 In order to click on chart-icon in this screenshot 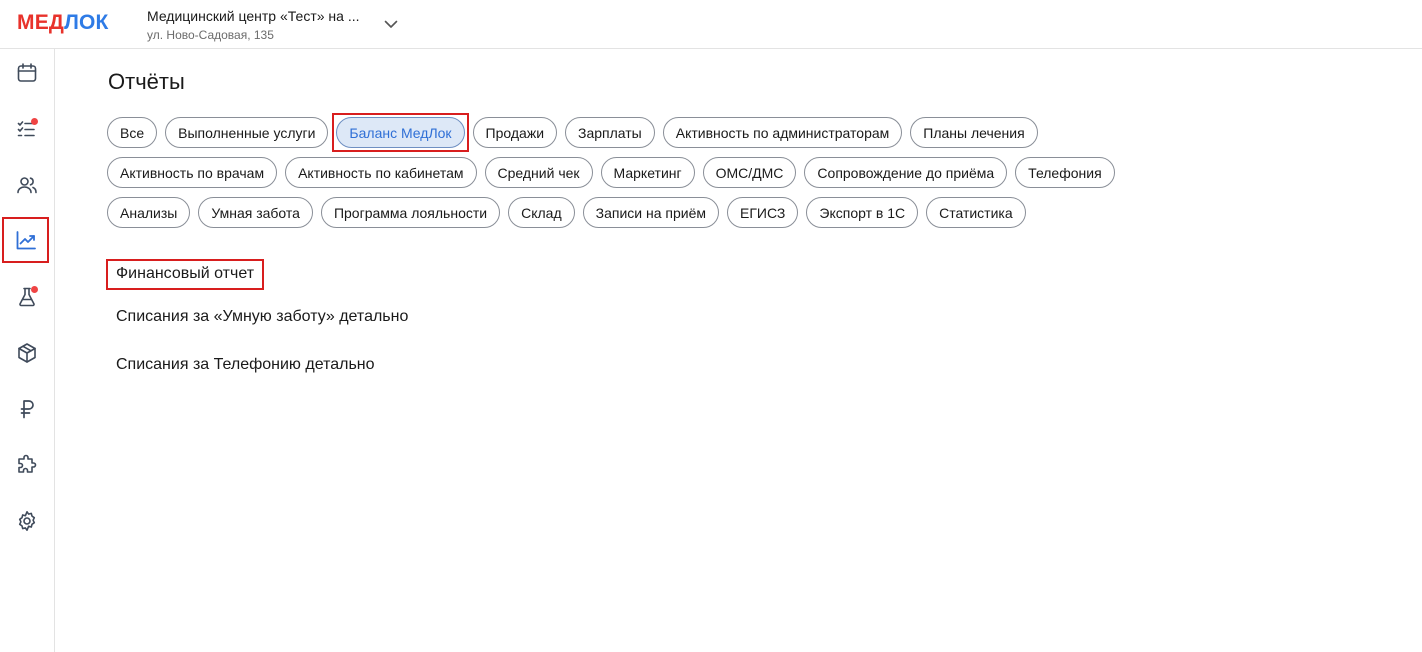, I will do `click(26, 240)`.